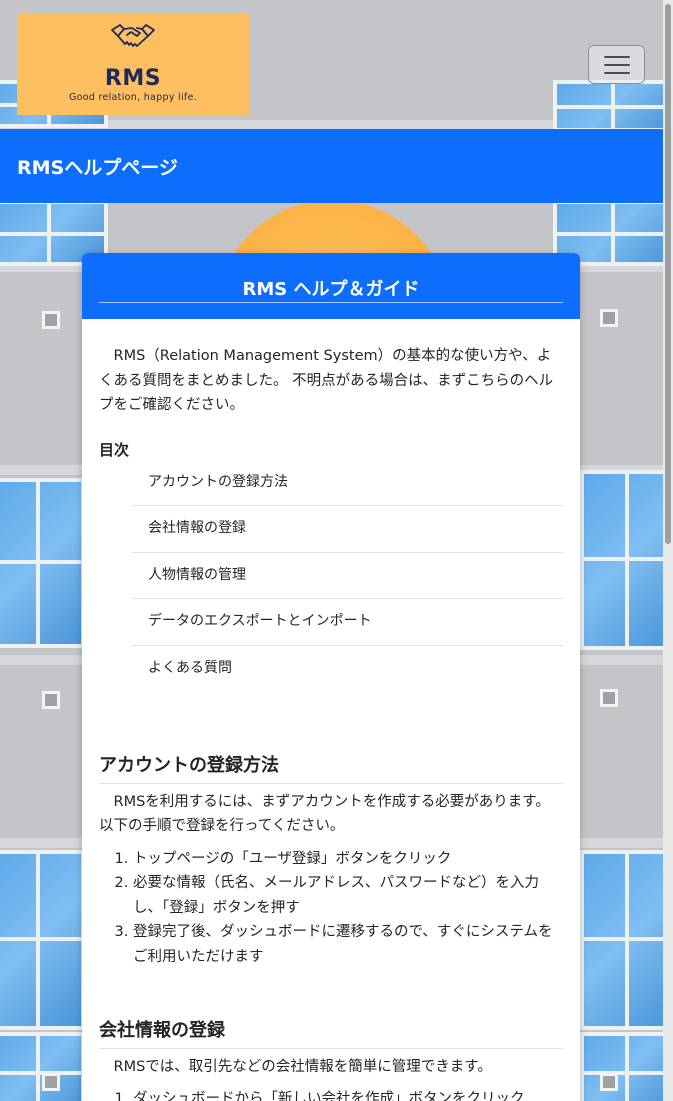 This screenshot has width=673, height=1101. What do you see at coordinates (348, 944) in the screenshot?
I see `step-item: 登録完了後、ダッシュボードに遷移するので、すぐにシステムをご利用いただけます` at bounding box center [348, 944].